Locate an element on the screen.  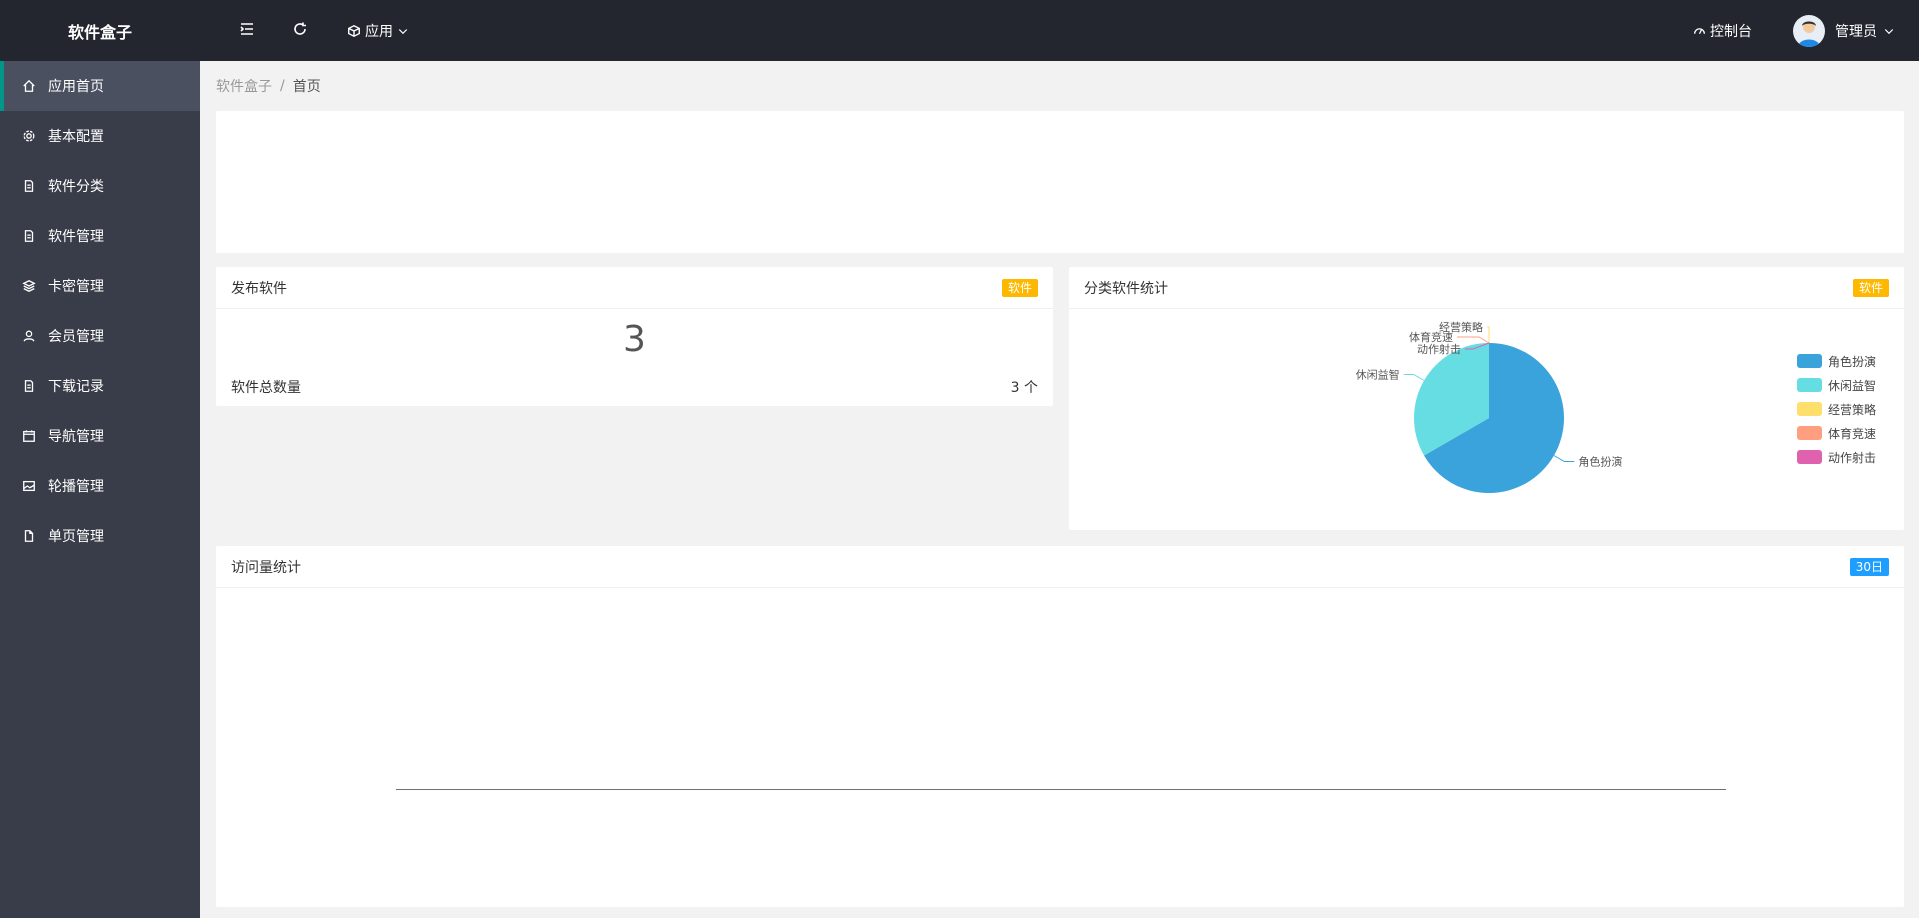
menu-fold-icon is located at coordinates (247, 31).